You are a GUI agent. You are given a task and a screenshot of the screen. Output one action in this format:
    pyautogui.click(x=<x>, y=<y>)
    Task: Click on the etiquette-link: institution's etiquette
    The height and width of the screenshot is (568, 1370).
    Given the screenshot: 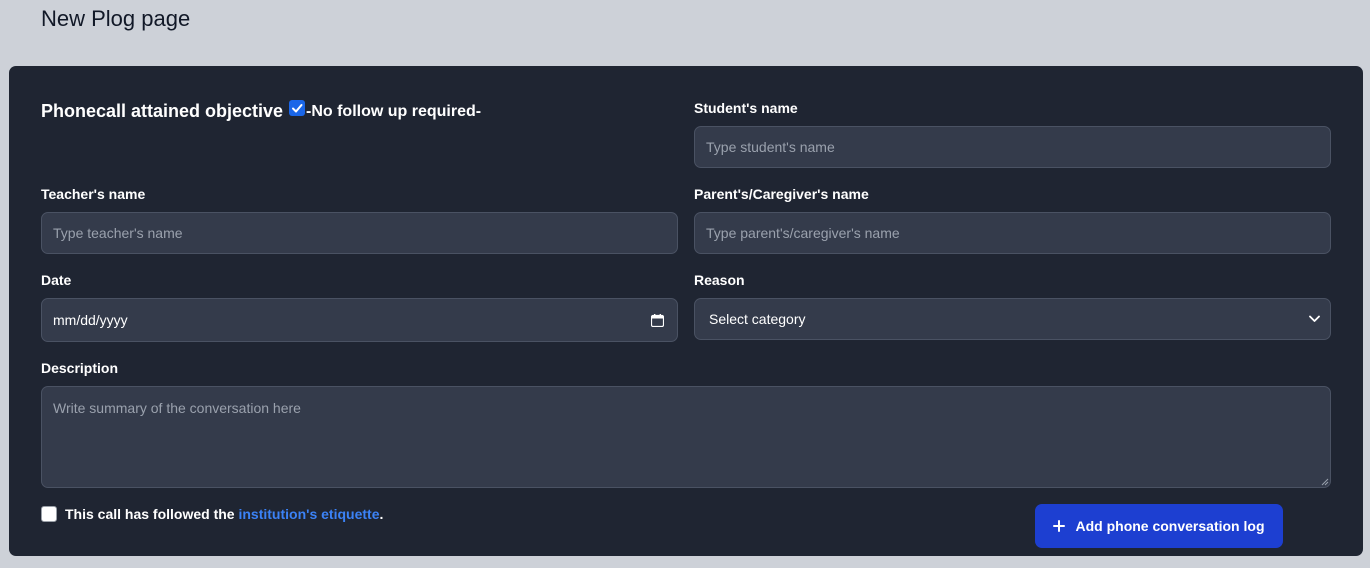 What is the action you would take?
    pyautogui.click(x=308, y=514)
    